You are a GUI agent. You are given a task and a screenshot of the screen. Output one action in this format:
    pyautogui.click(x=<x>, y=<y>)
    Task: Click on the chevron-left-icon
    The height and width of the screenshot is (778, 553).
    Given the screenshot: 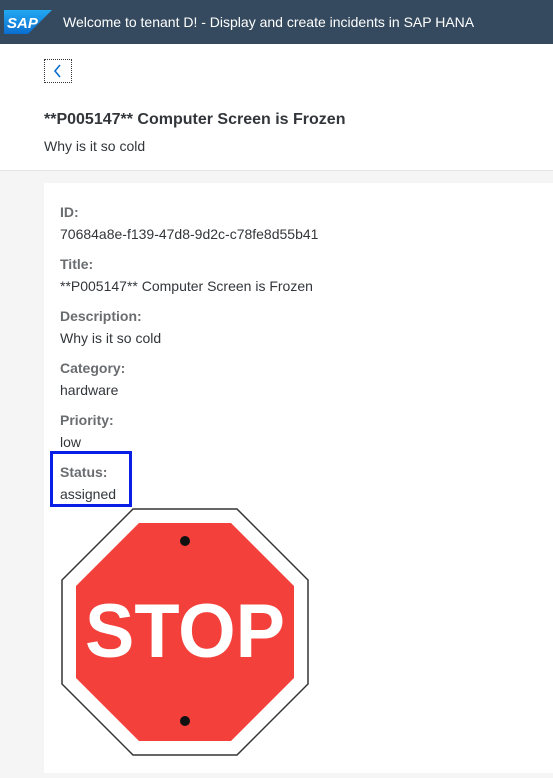 What is the action you would take?
    pyautogui.click(x=57, y=71)
    